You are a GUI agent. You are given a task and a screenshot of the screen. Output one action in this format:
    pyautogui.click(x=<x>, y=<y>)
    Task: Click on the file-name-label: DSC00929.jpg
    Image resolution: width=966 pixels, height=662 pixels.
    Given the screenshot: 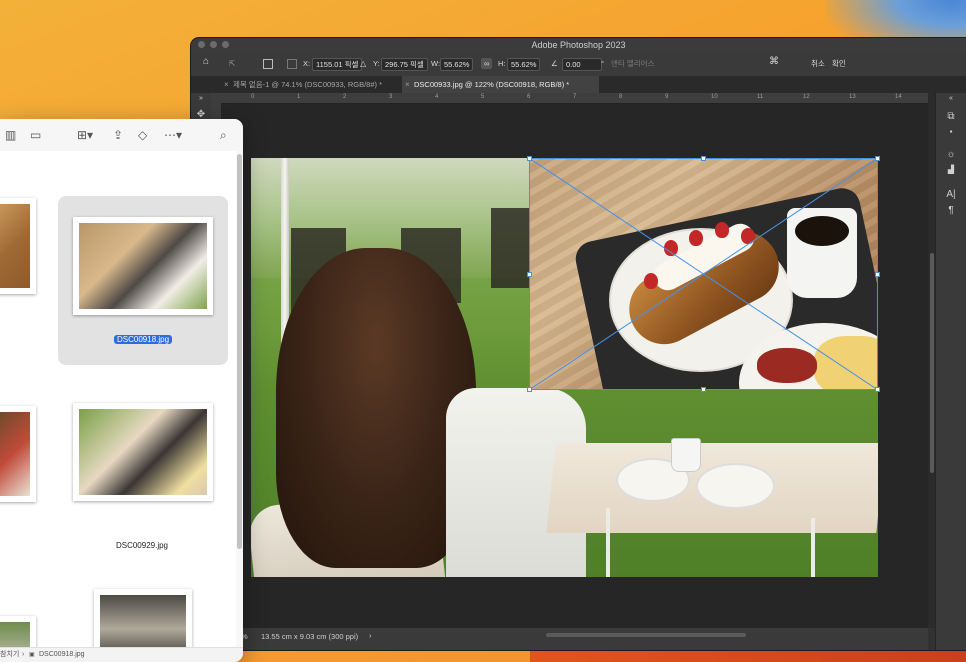 What is the action you would take?
    pyautogui.click(x=142, y=545)
    